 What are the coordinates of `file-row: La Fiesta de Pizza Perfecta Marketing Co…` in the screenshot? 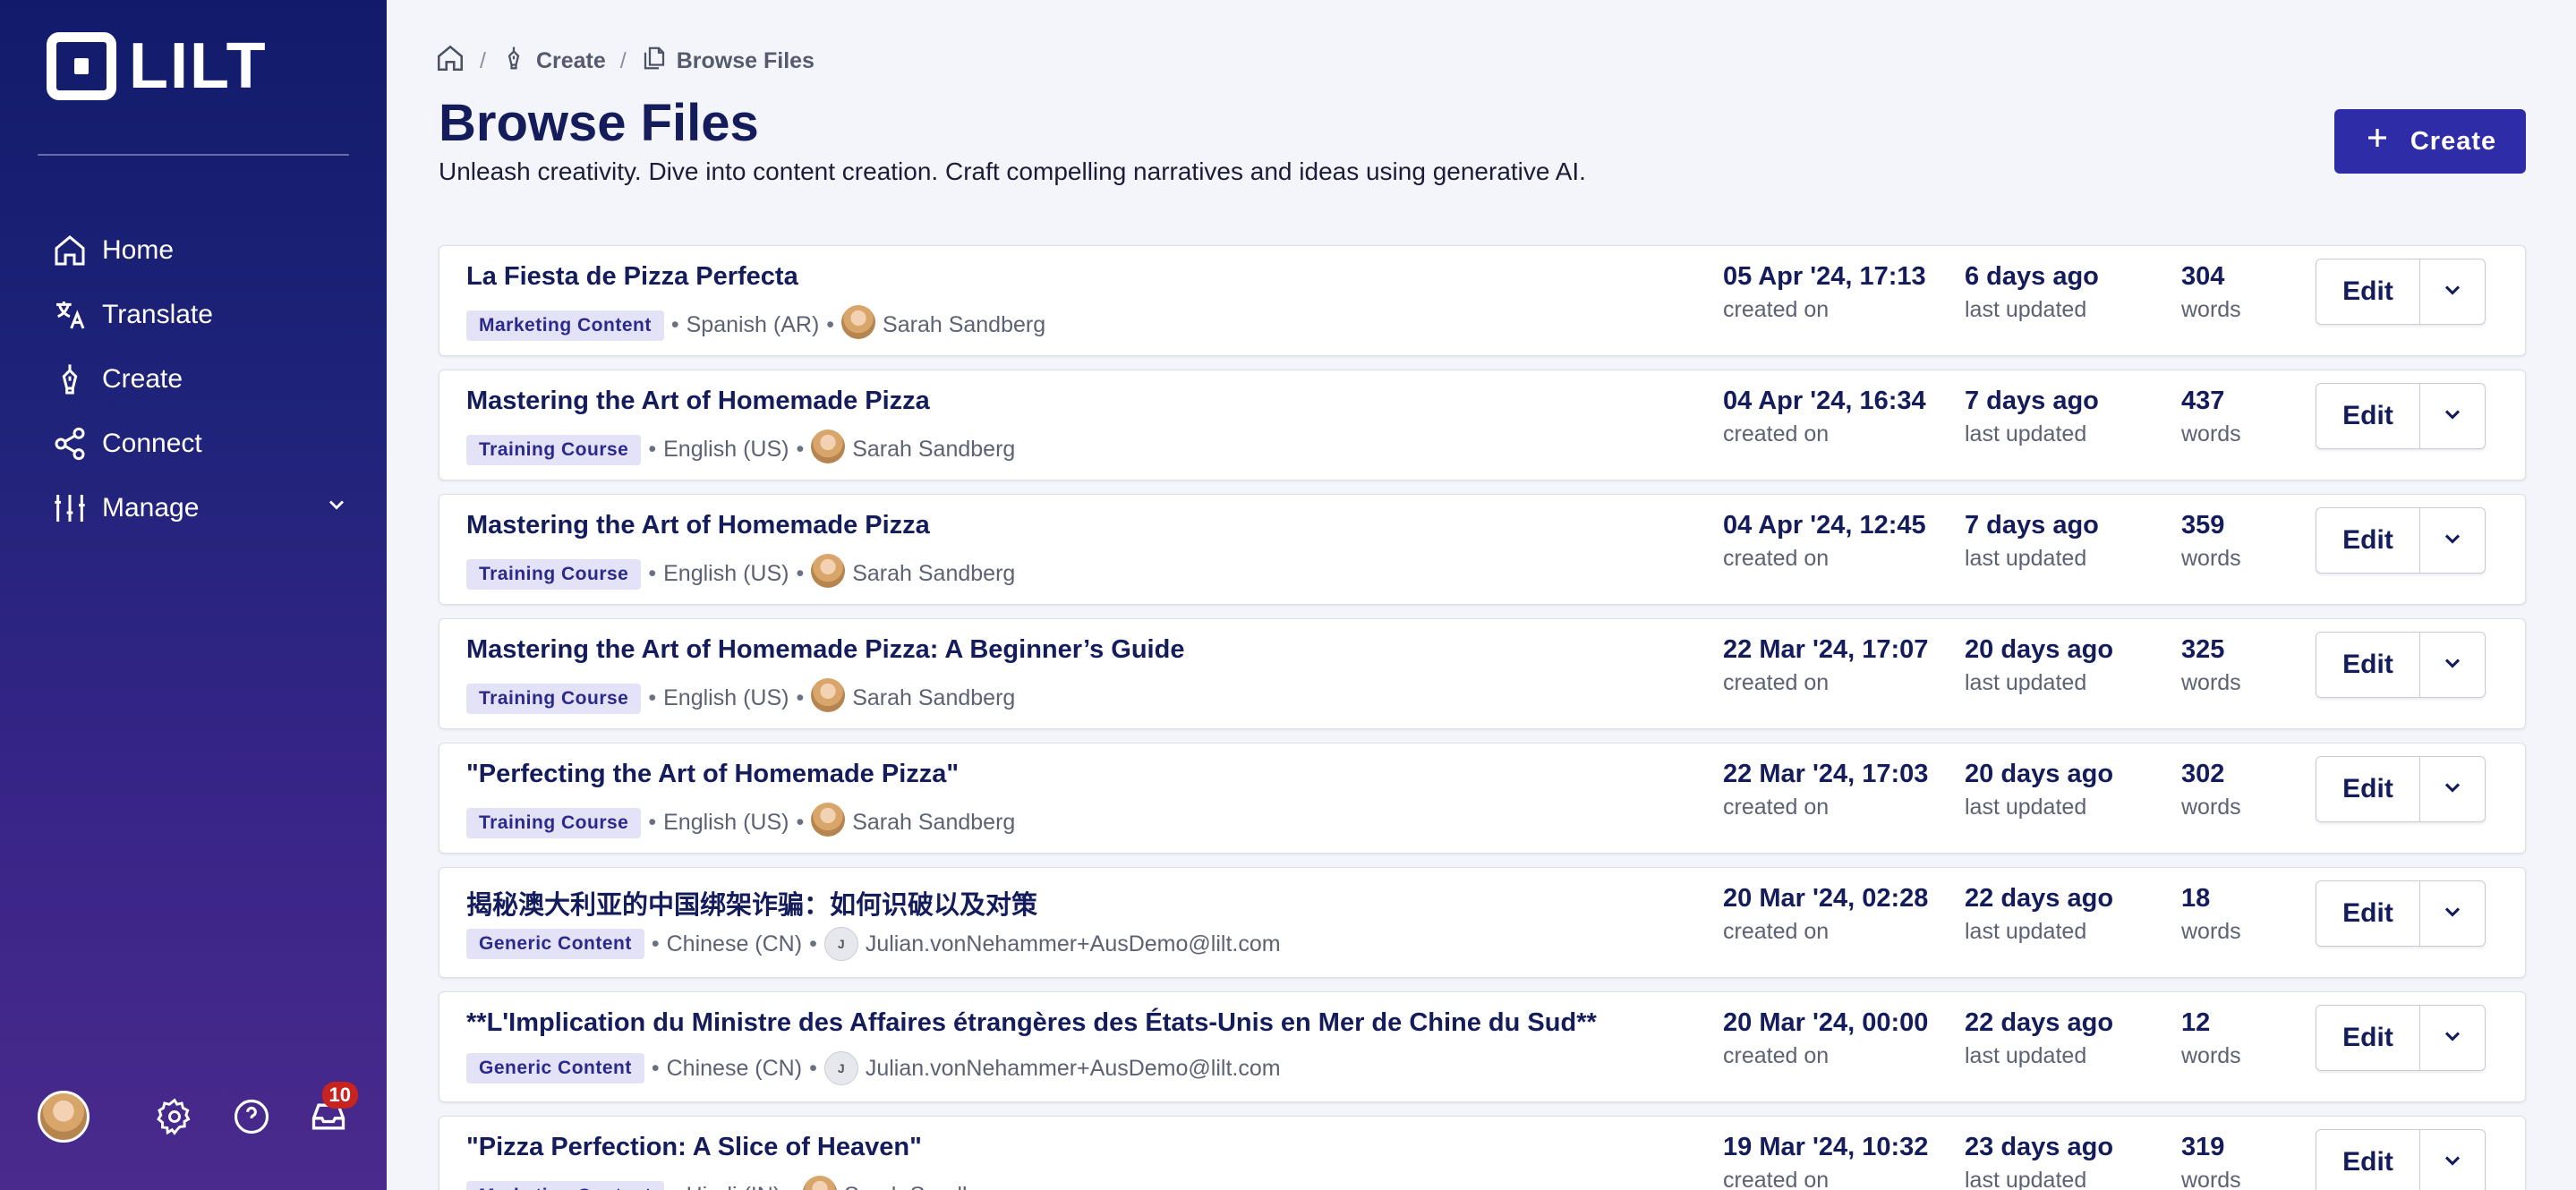 It's located at (1482, 300).